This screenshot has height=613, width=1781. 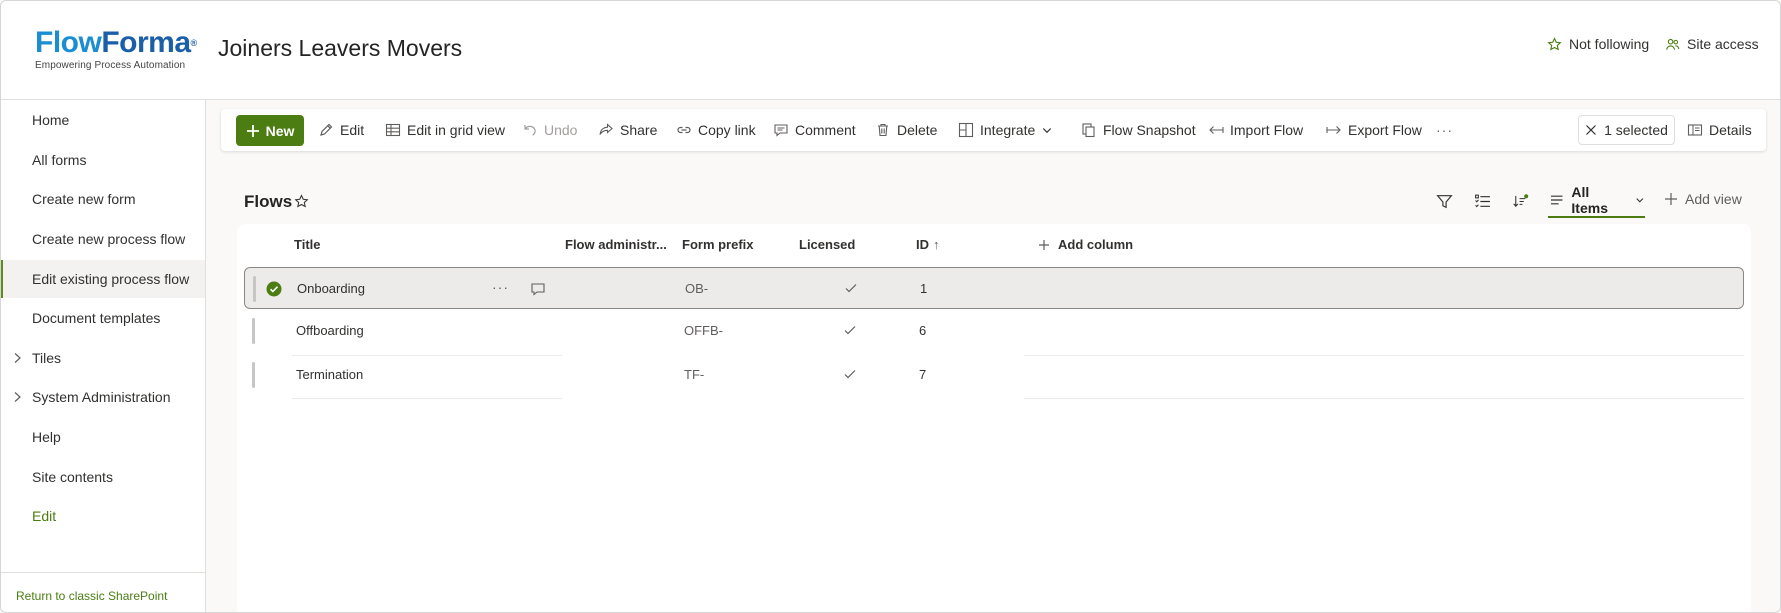 I want to click on nav-item-edit: Edit, so click(x=103, y=516).